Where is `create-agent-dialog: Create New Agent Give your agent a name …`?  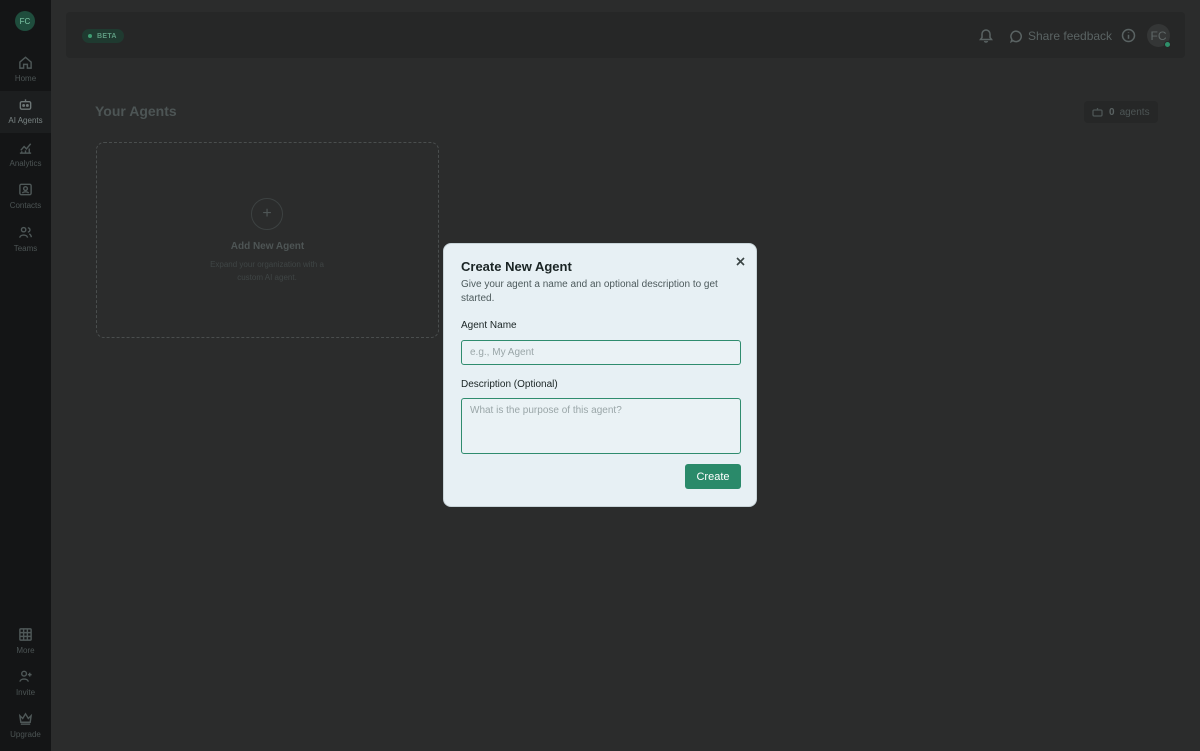 create-agent-dialog: Create New Agent Give your agent a name … is located at coordinates (600, 375).